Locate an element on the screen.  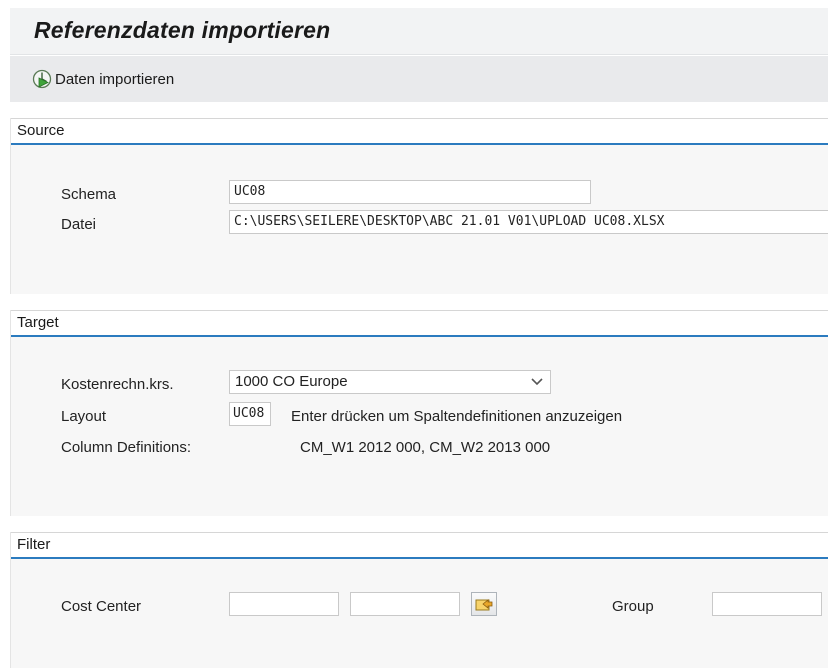
column-definitions-value: CM_W1 2012 000, CM_W2 2013 000 is located at coordinates (425, 447).